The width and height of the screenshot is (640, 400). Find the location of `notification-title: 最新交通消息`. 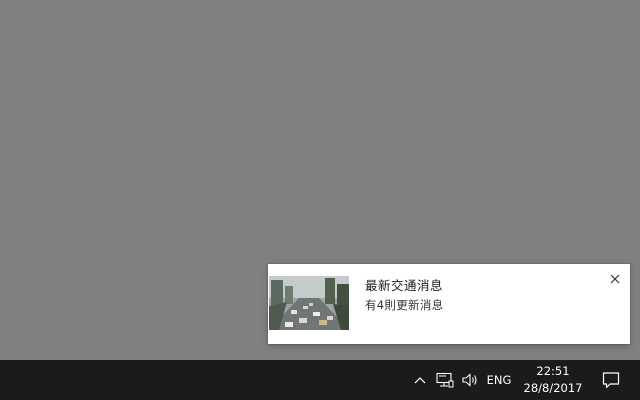

notification-title: 最新交通消息 is located at coordinates (404, 285).